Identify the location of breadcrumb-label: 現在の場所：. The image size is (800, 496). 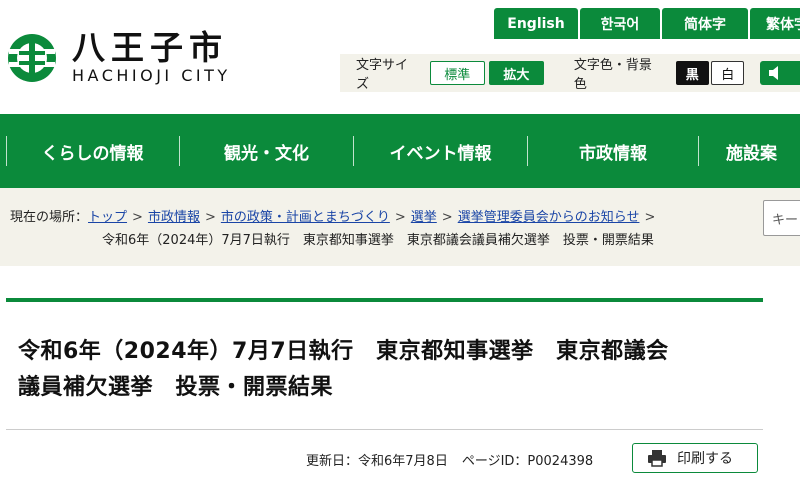
(49, 217).